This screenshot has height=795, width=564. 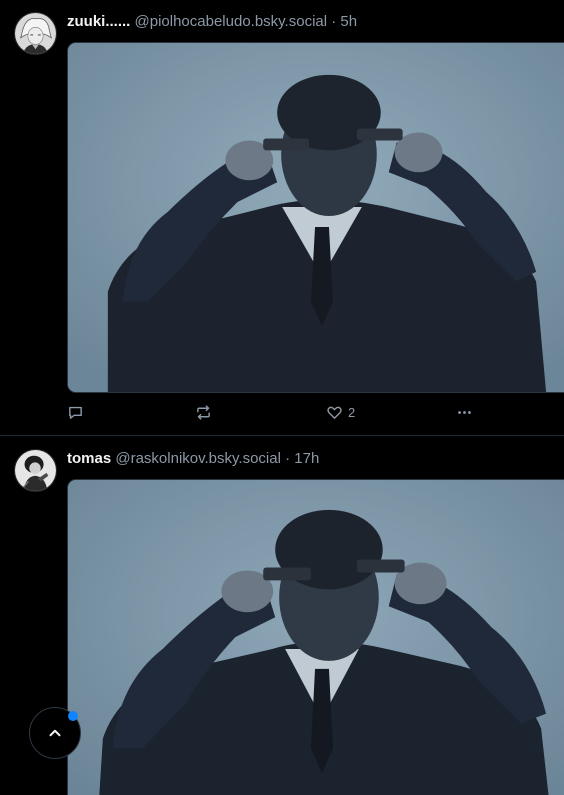 I want to click on more-icon, so click(x=464, y=412).